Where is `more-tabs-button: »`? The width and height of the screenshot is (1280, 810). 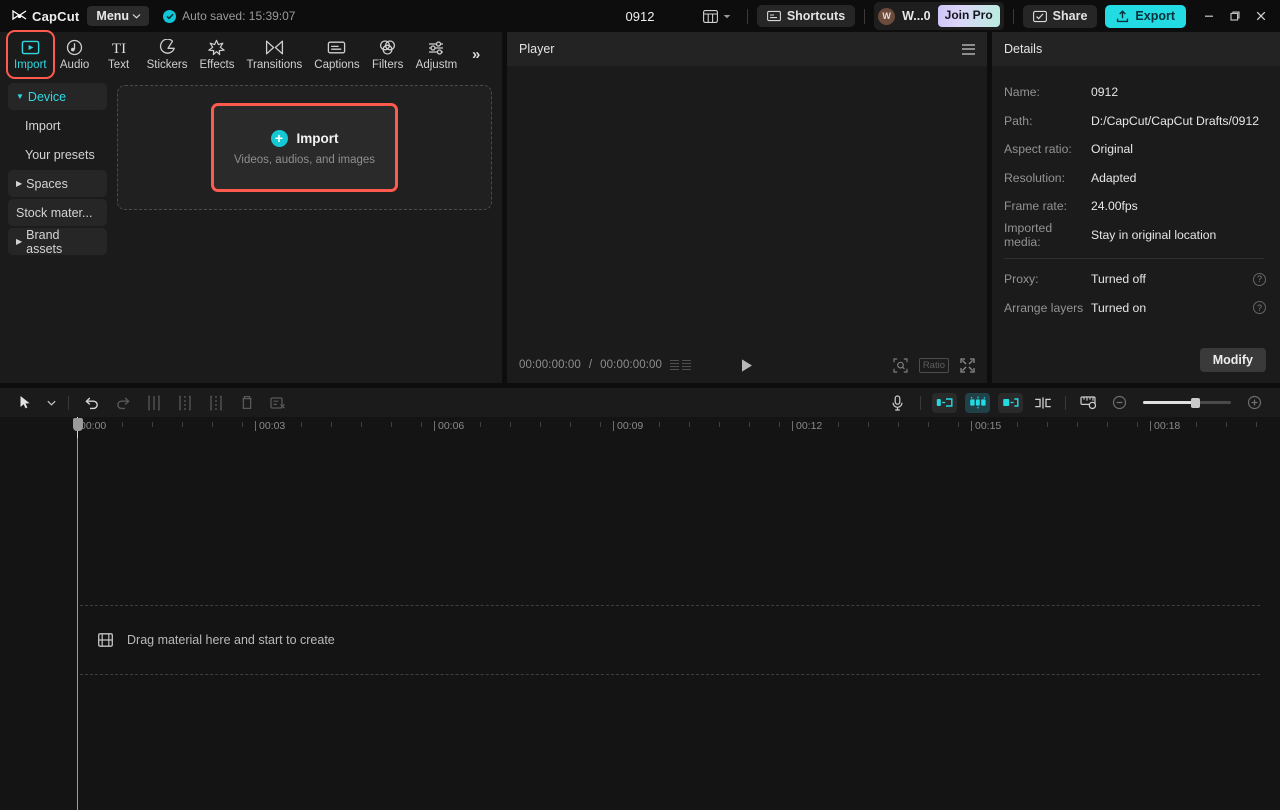
more-tabs-button: » is located at coordinates (476, 54).